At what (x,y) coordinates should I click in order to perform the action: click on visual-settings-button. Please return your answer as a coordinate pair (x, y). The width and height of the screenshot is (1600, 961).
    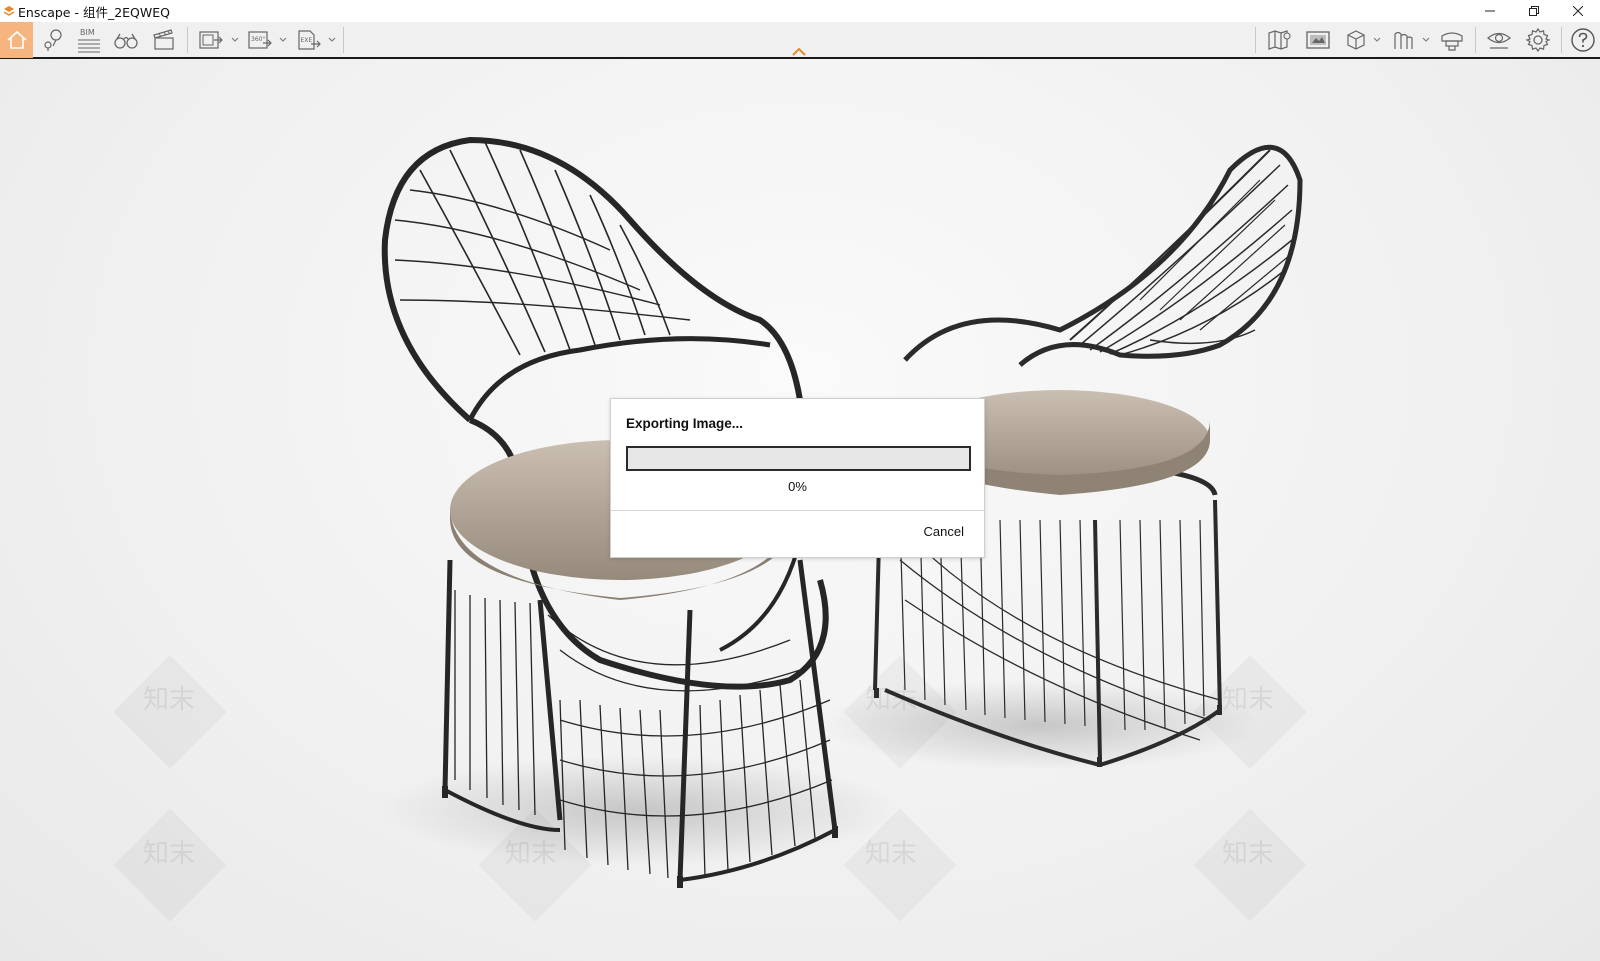
    Looking at the image, I should click on (1318, 40).